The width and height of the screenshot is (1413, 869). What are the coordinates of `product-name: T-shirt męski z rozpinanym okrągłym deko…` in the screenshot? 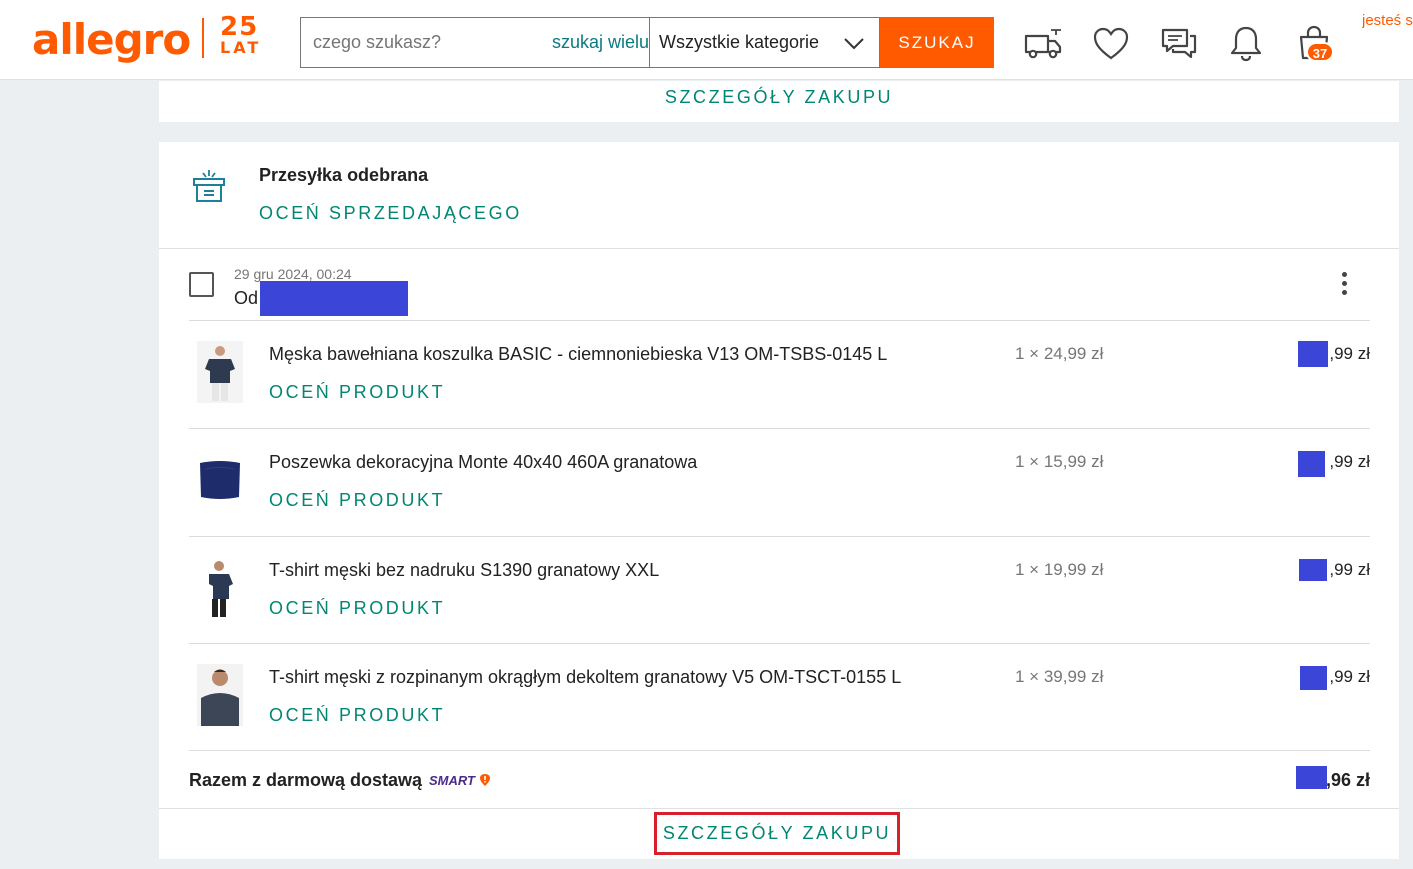 It's located at (585, 677).